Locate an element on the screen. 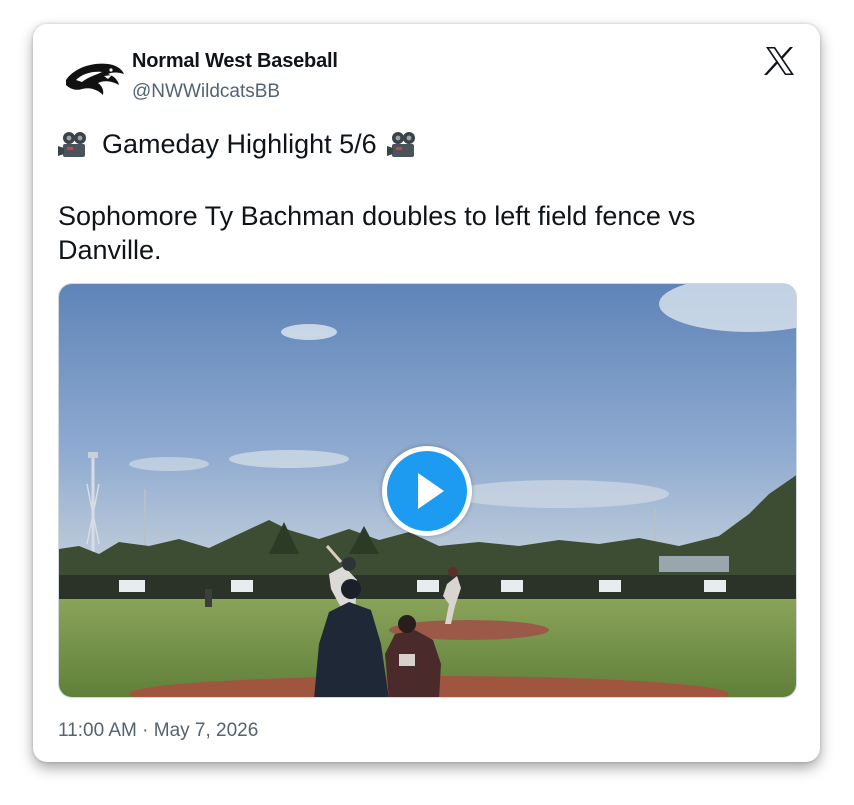 The image size is (854, 805). wildcat-logo-icon is located at coordinates (95, 78).